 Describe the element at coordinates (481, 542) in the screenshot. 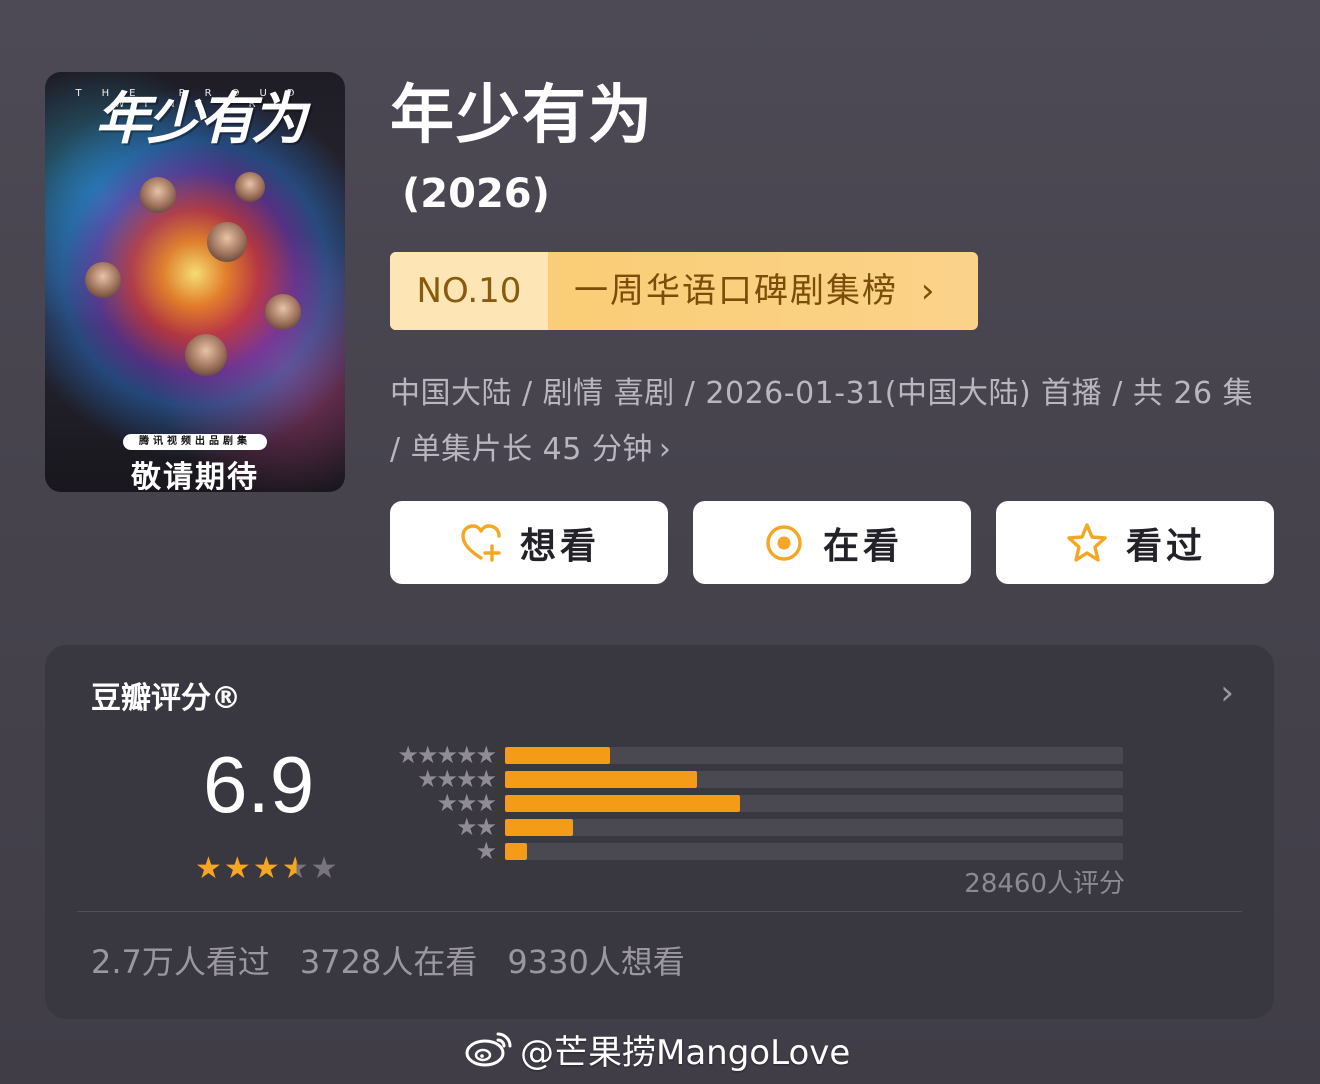

I see `heart-plus-icon` at that location.